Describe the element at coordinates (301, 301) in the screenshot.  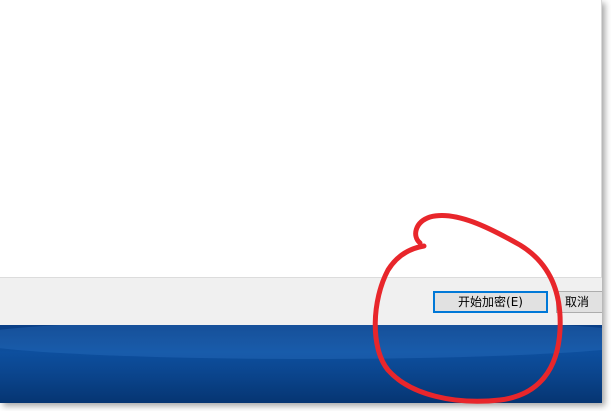
I see `dialog-button-bar: 开始加密(E) 取消` at that location.